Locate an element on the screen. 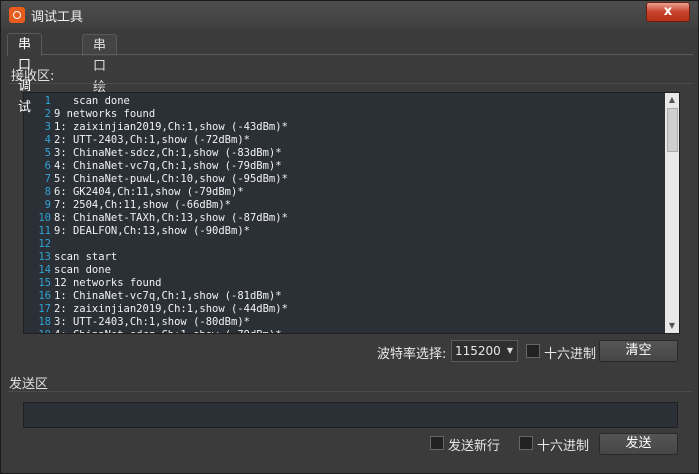 The image size is (699, 474). line-text: 7: 2504,Ch:11,show (-66dBm)* is located at coordinates (143, 205).